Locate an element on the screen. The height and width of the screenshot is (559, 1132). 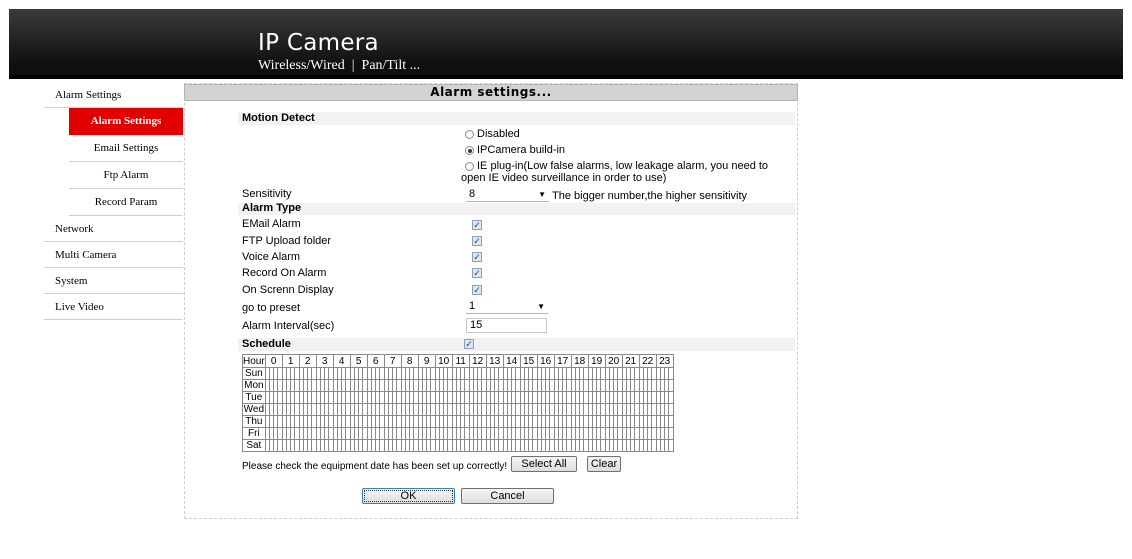
sidebar-item-alarm-settings: Alarm Settings is located at coordinates (126, 121).